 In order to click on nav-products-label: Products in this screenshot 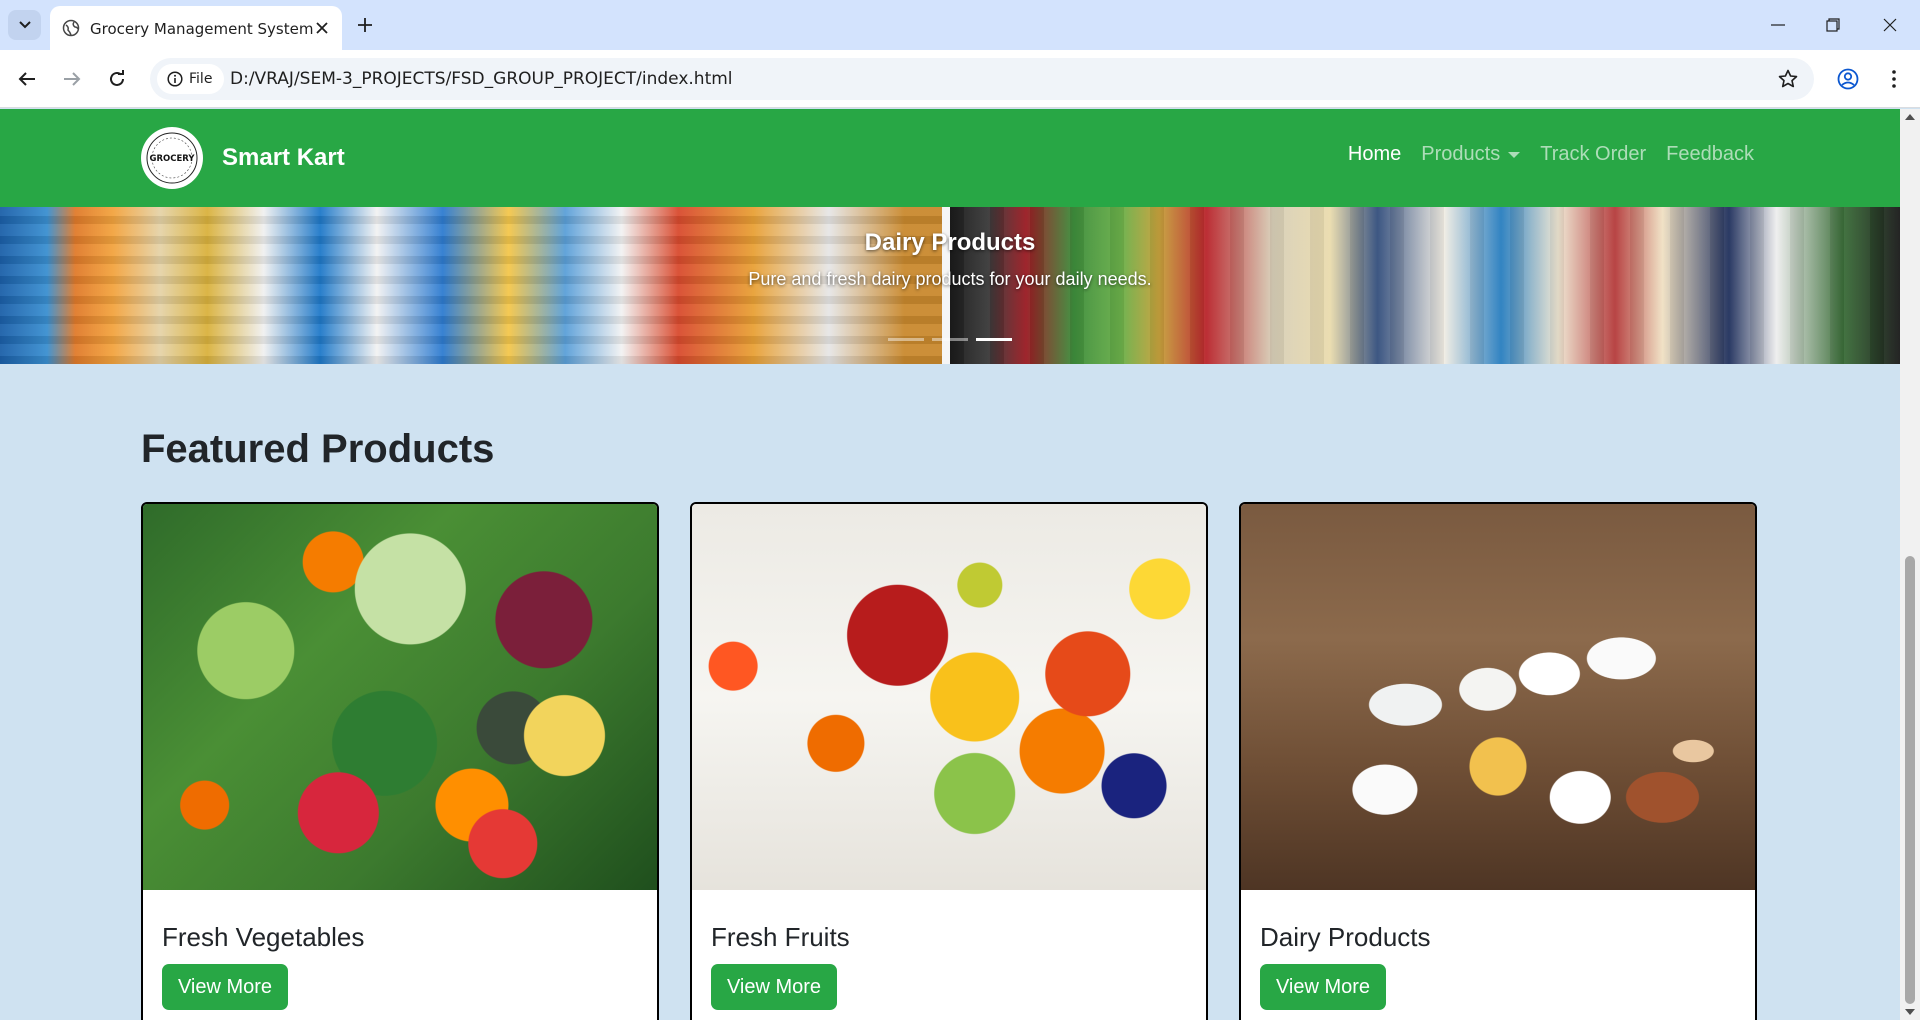, I will do `click(1461, 154)`.